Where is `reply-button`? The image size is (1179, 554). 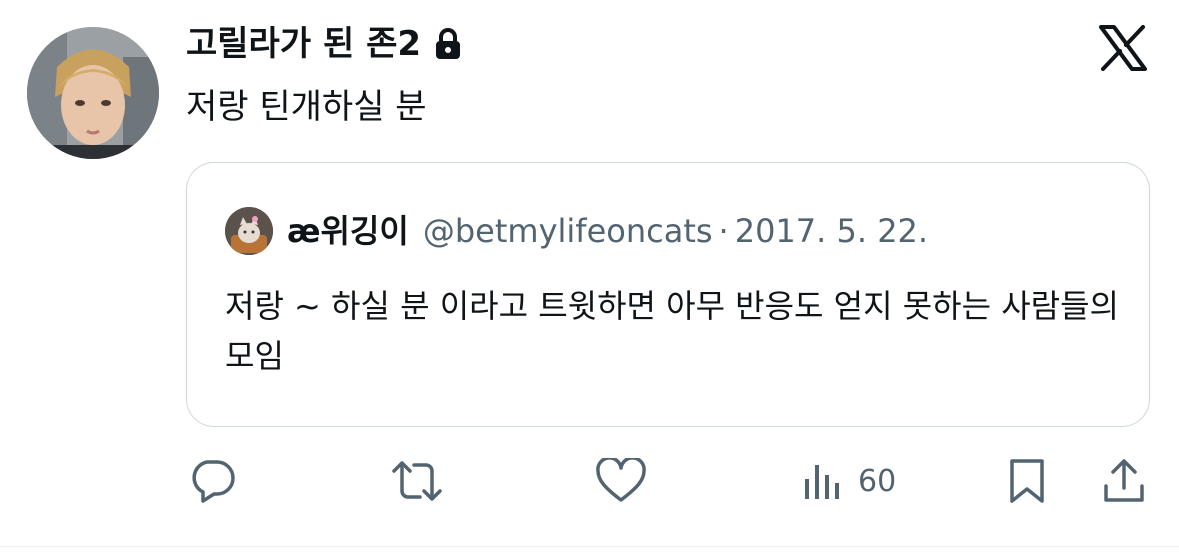
reply-button is located at coordinates (212, 481).